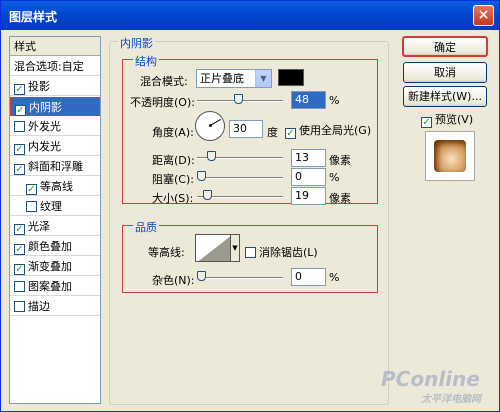 Image resolution: width=500 pixels, height=412 pixels. What do you see at coordinates (246, 129) in the screenshot?
I see `angle-input: 30` at bounding box center [246, 129].